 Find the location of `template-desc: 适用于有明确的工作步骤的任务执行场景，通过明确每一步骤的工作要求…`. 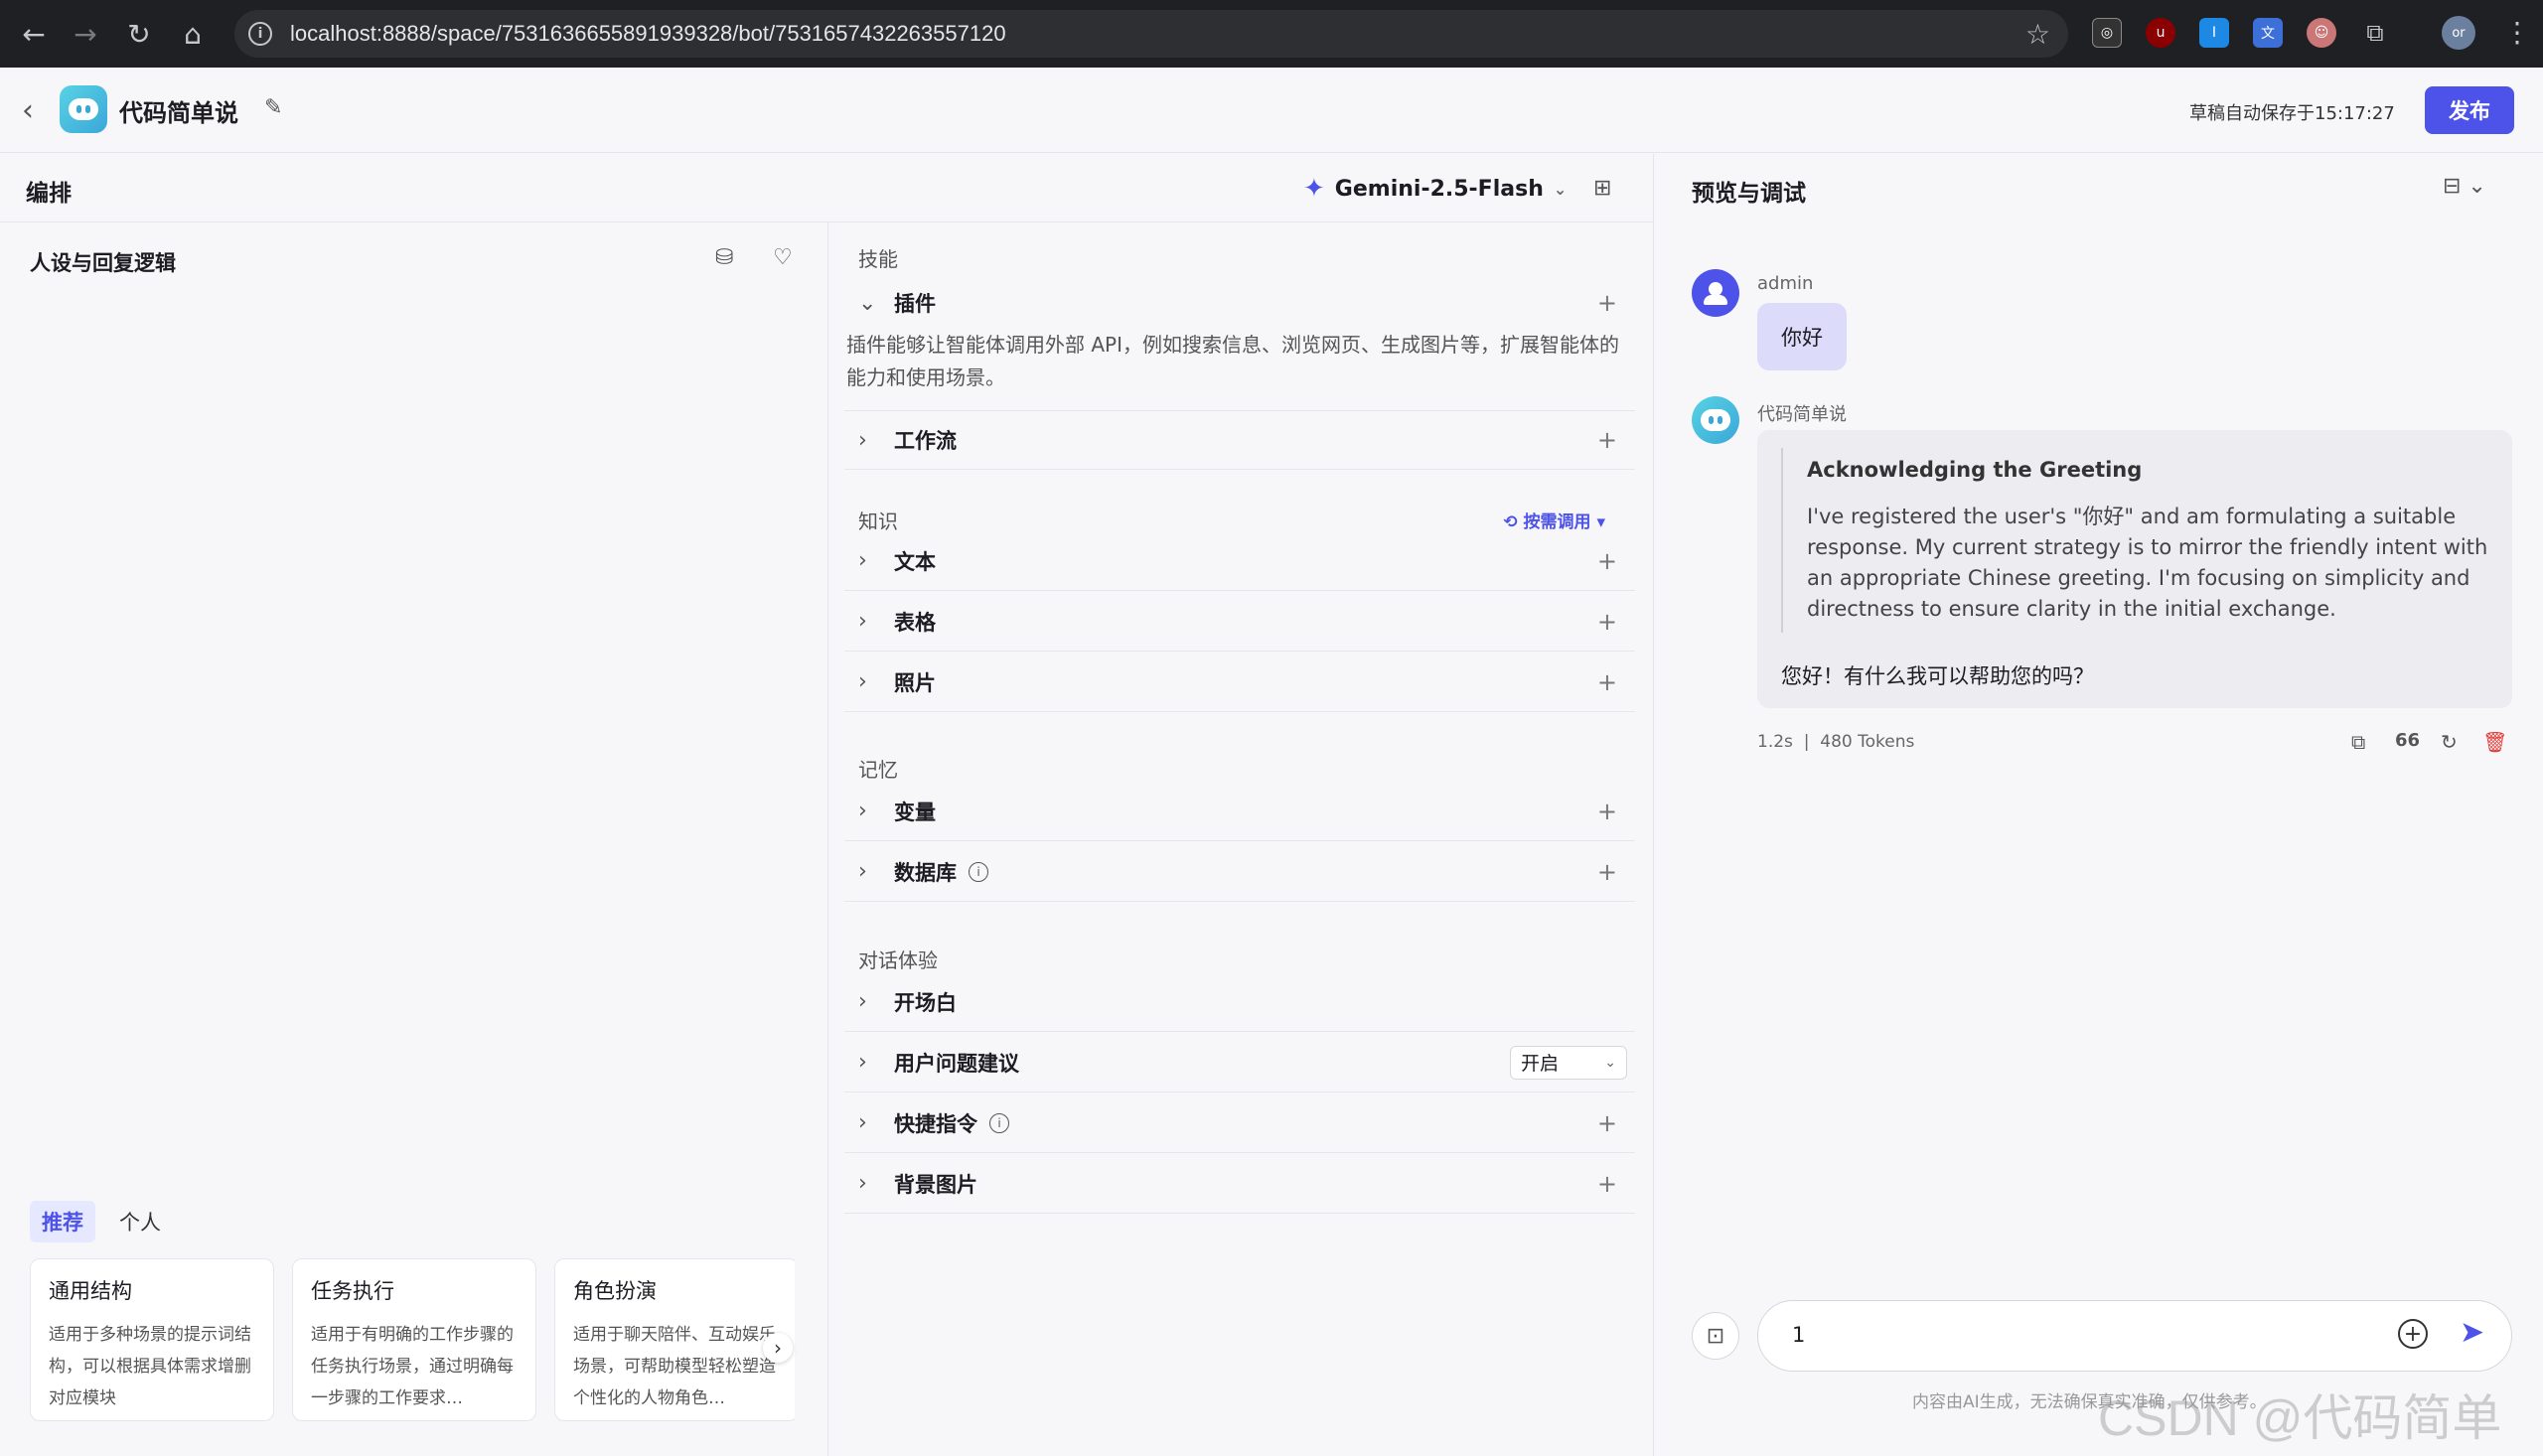

template-desc: 适用于有明确的工作步骤的任务执行场景，通过明确每一步骤的工作要求… is located at coordinates (412, 1367).